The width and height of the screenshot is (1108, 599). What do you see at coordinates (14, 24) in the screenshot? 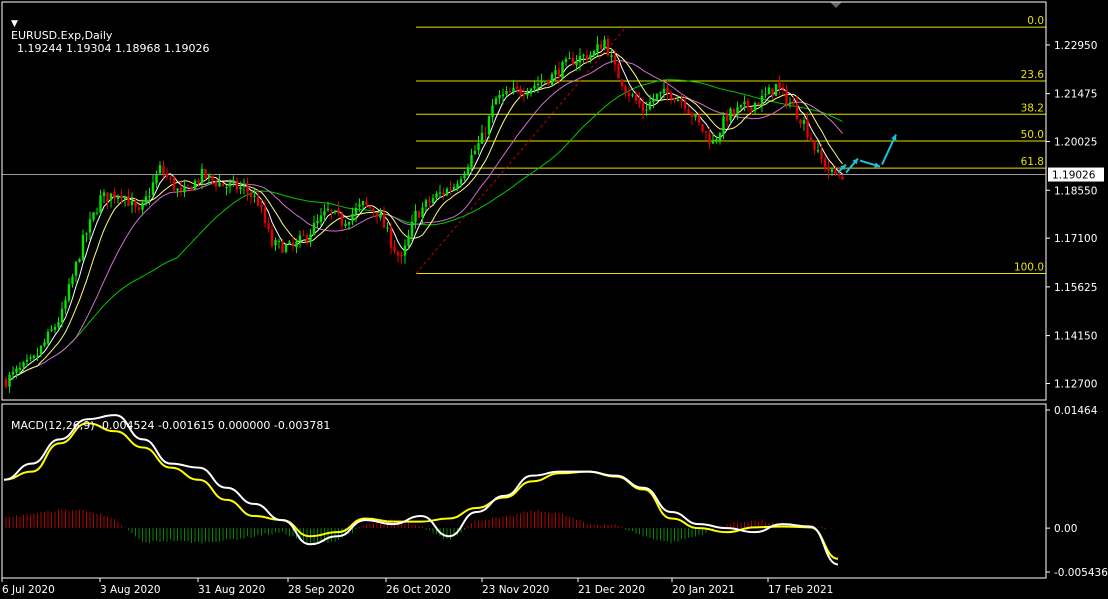
I see `collapse-triangle-icon: ▼` at bounding box center [14, 24].